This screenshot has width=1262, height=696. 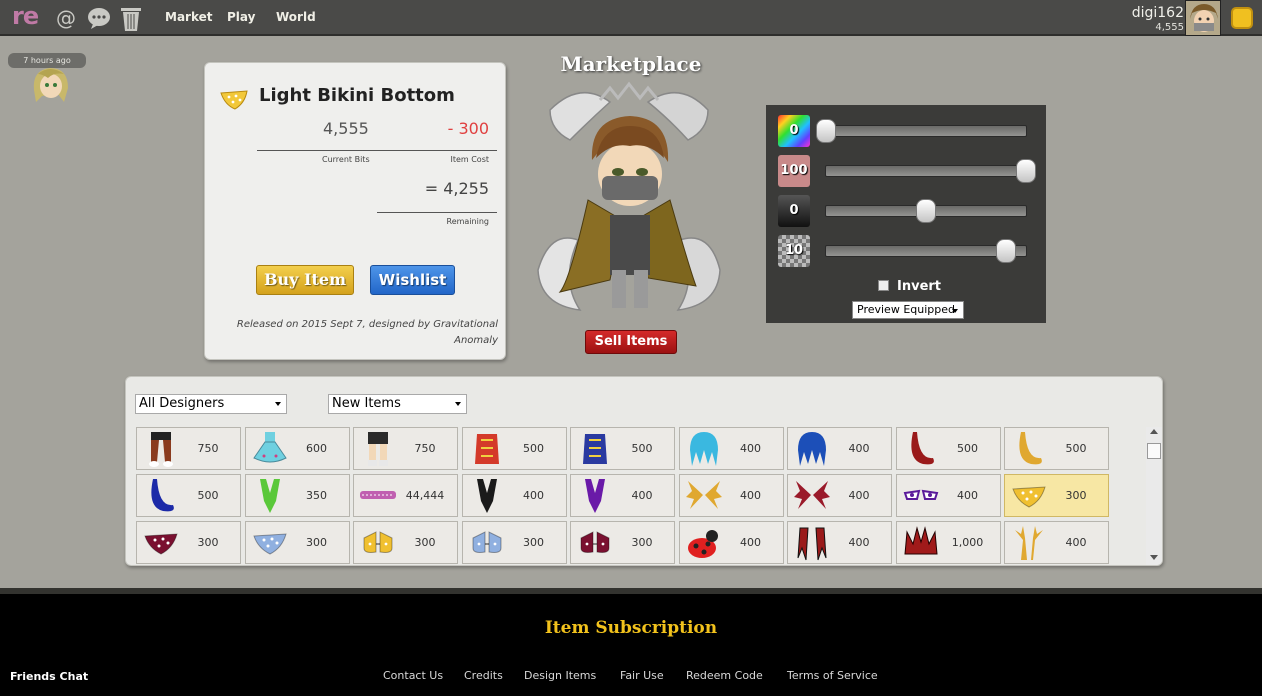 I want to click on scroll-up-icon, so click(x=1154, y=431).